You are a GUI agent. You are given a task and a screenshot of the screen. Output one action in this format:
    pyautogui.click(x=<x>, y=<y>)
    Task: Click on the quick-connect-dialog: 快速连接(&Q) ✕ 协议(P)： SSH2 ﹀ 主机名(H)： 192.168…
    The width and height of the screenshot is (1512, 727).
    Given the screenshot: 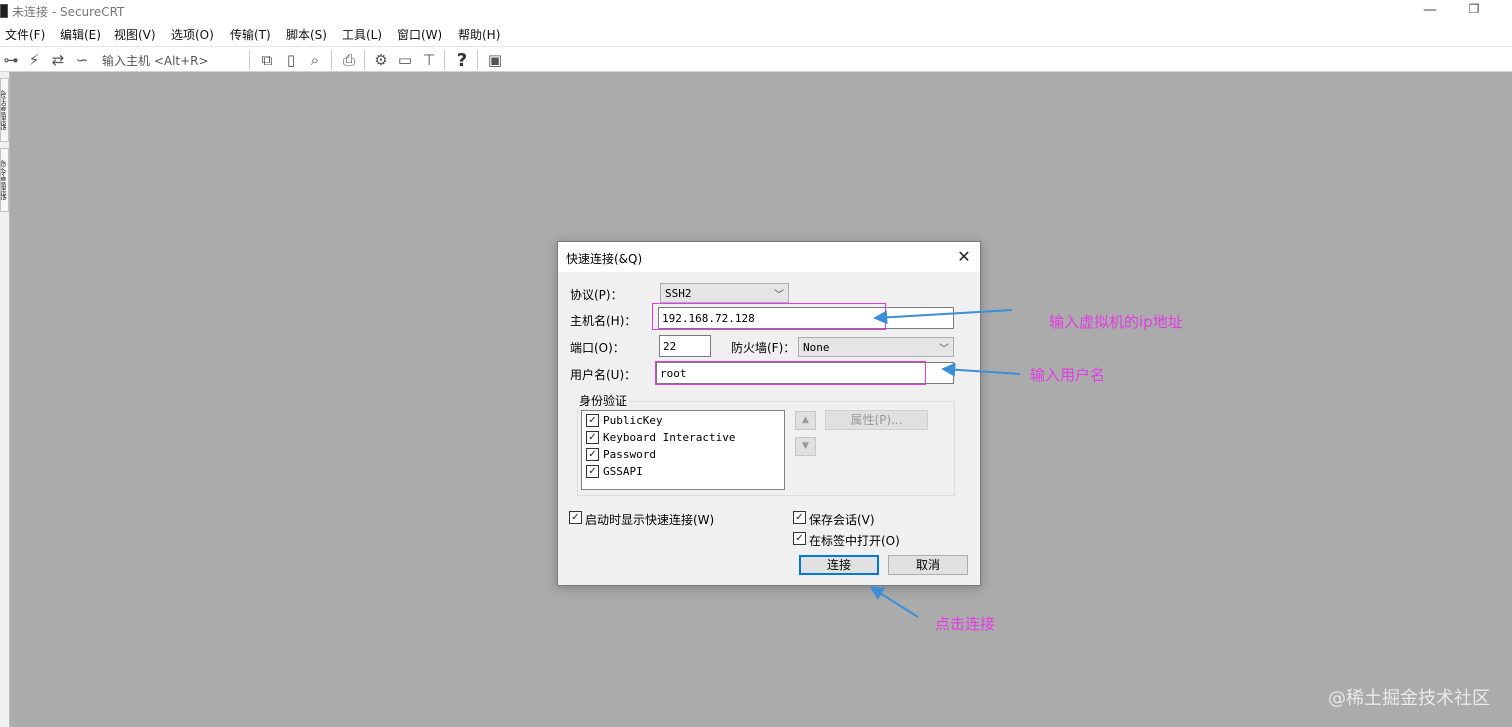 What is the action you would take?
    pyautogui.click(x=769, y=413)
    